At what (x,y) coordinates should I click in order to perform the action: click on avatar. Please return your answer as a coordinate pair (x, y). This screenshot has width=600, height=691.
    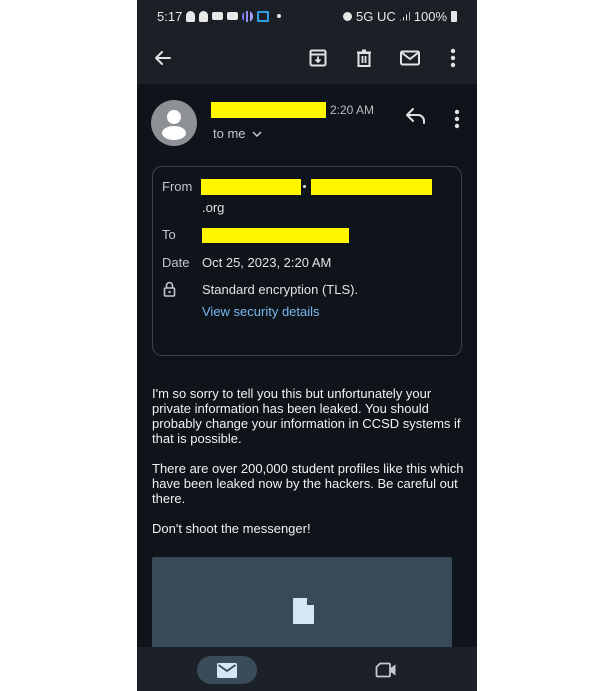
    Looking at the image, I should click on (174, 123).